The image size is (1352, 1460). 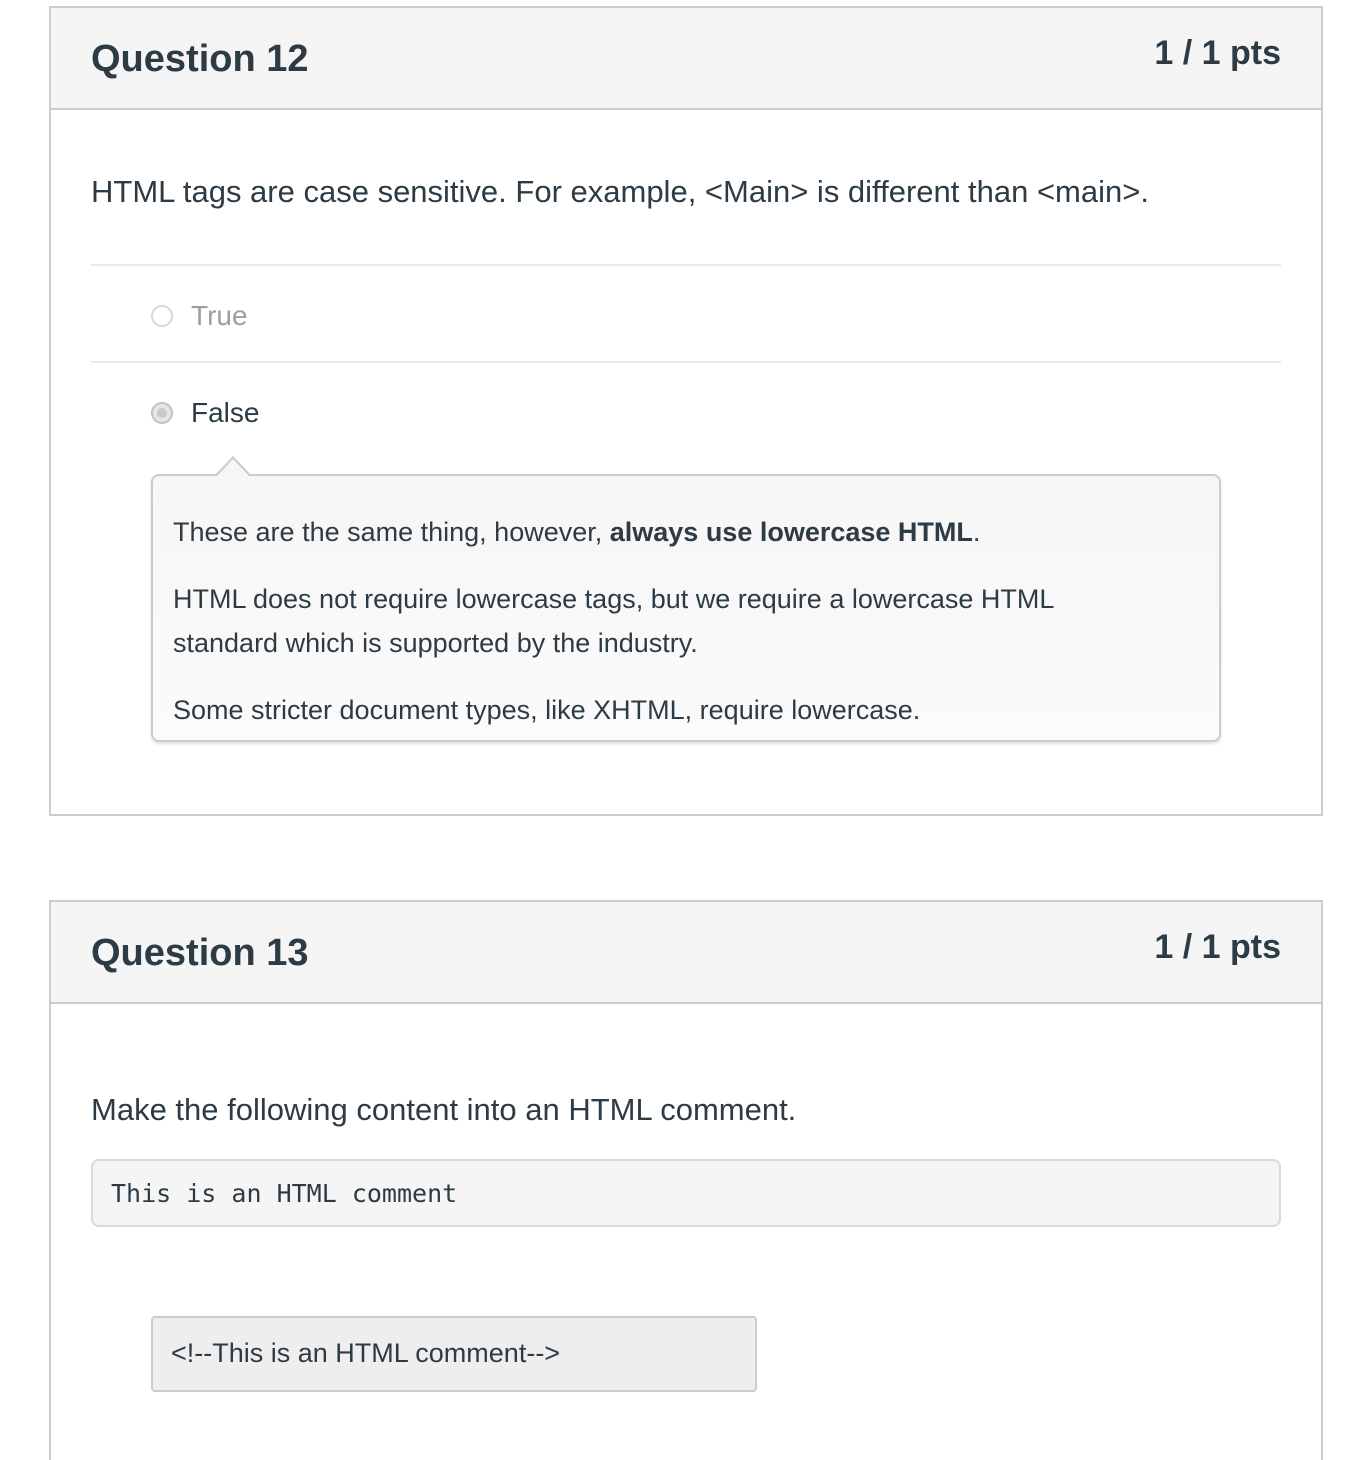 I want to click on question-title: Question 12, so click(x=200, y=59).